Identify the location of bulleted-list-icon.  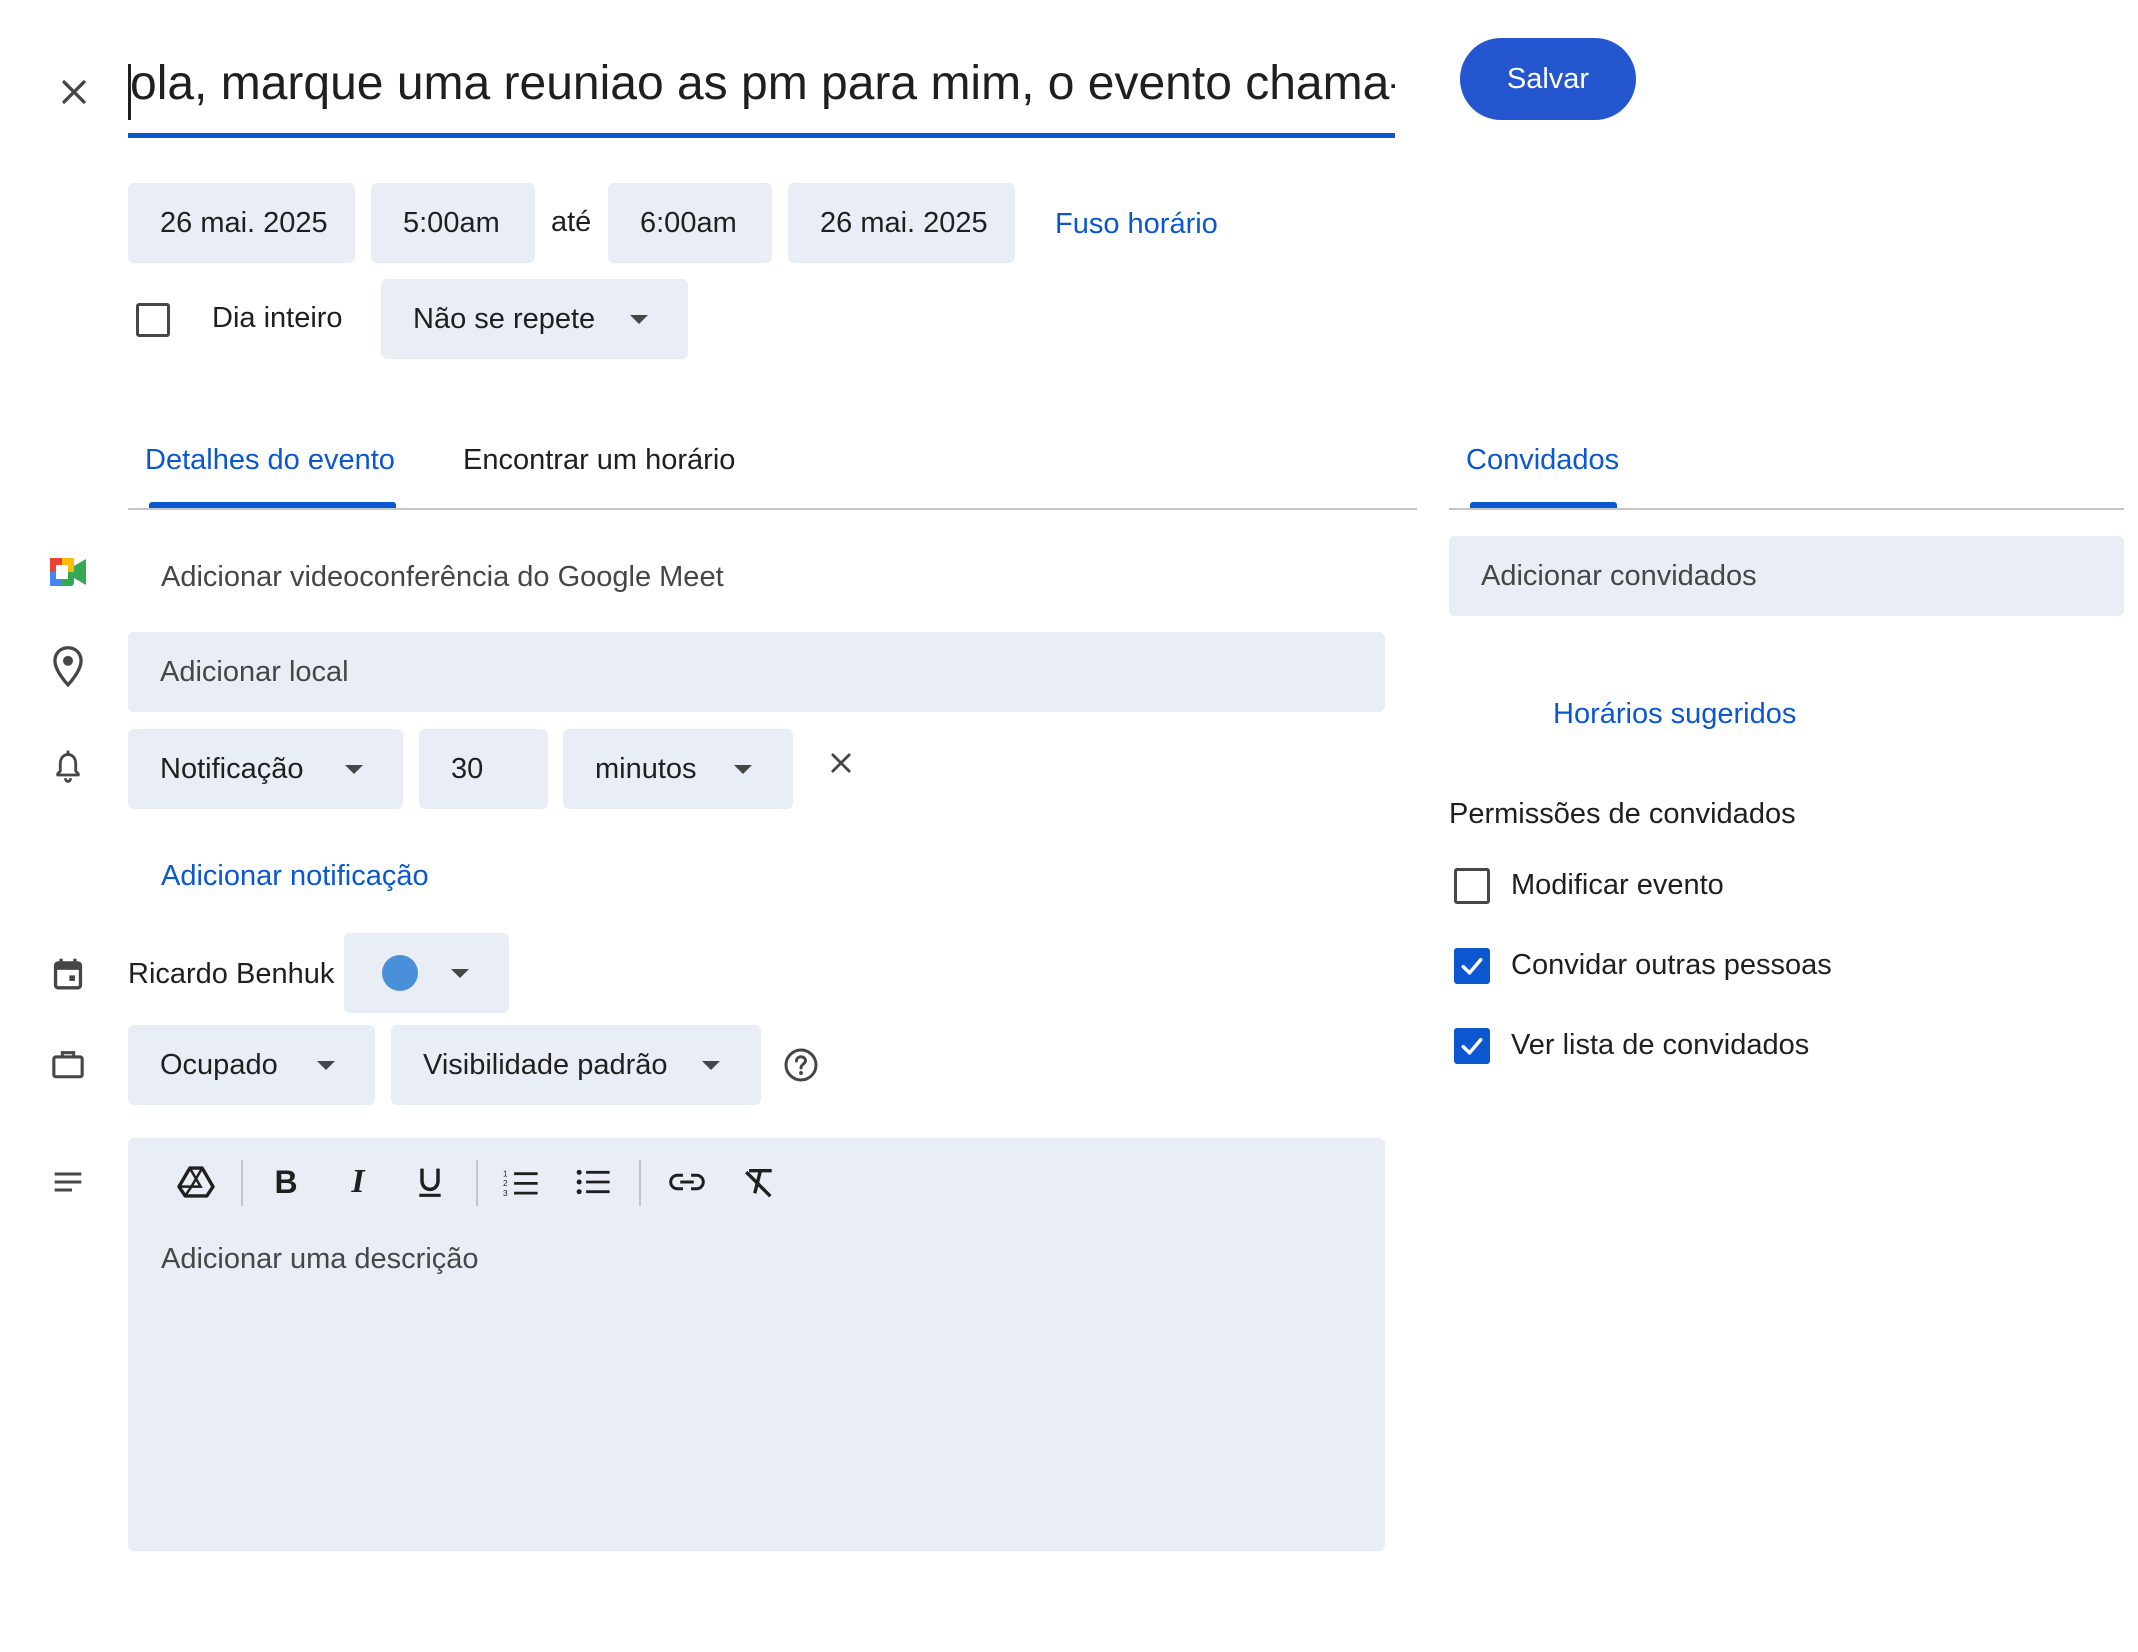
(593, 1182).